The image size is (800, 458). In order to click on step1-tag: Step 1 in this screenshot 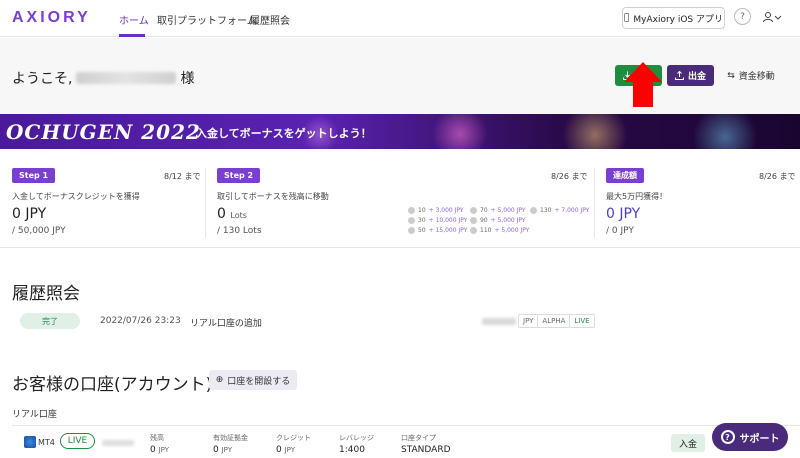, I will do `click(34, 175)`.